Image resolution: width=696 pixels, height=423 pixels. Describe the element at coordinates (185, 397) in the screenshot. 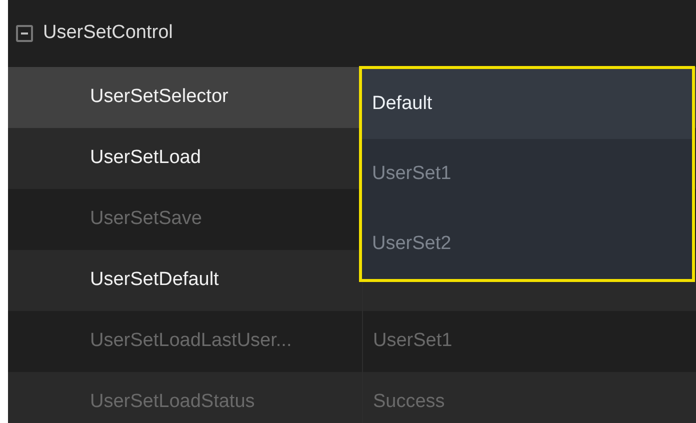

I see `property-name: UserSetLoadStatus` at that location.